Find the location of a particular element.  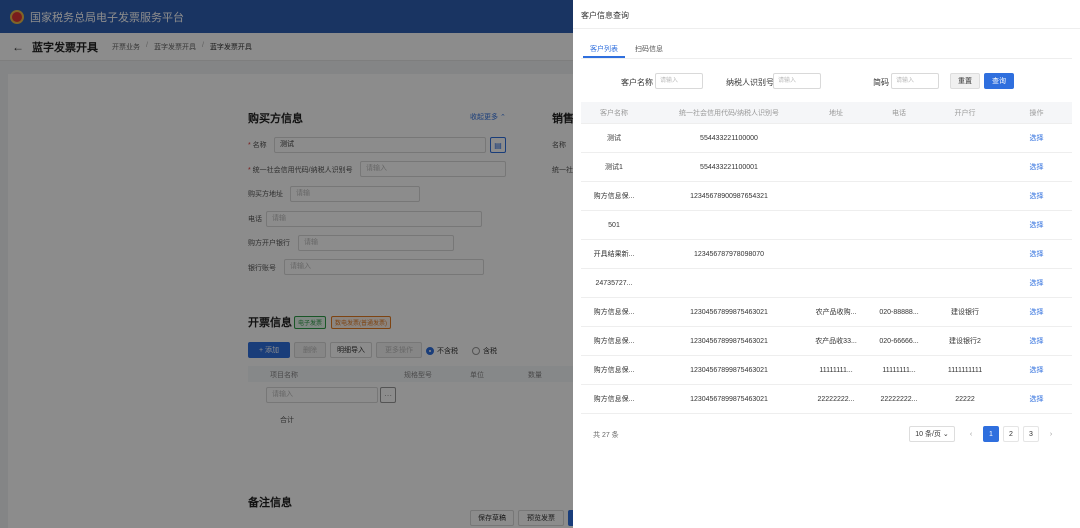

table-row: 开具结果新... 123456787978098070 选择 is located at coordinates (826, 254).